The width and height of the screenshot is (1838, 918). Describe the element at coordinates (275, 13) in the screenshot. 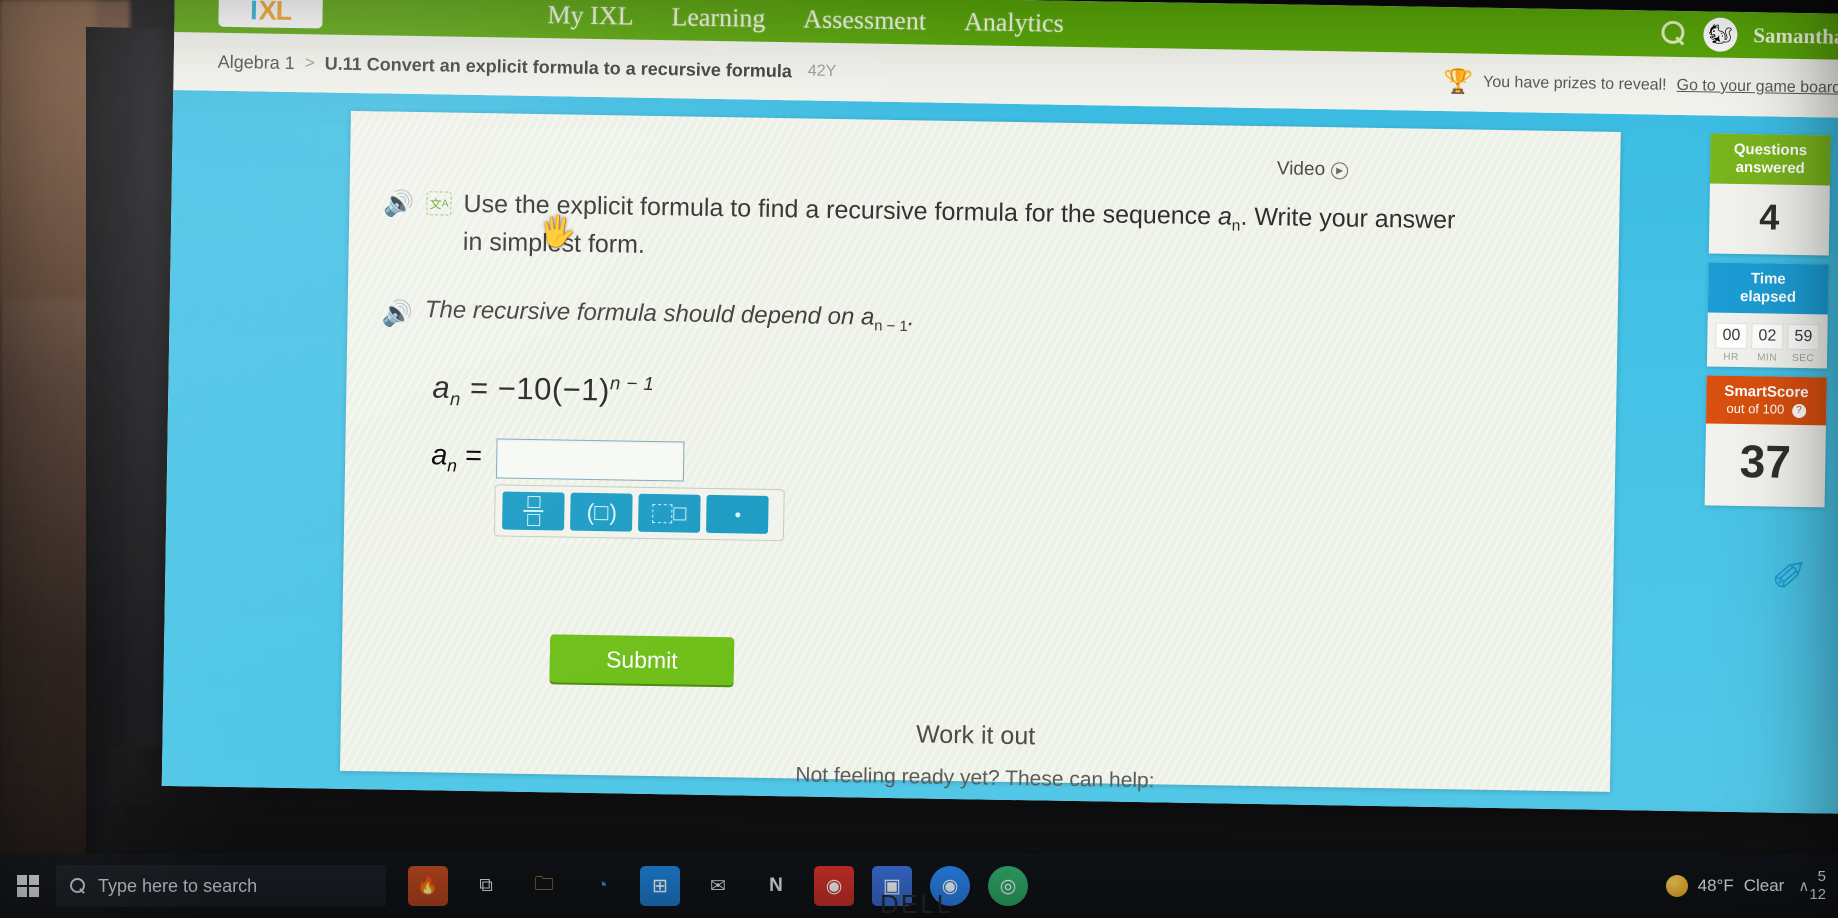

I see `logo-letters-xl: XL` at that location.